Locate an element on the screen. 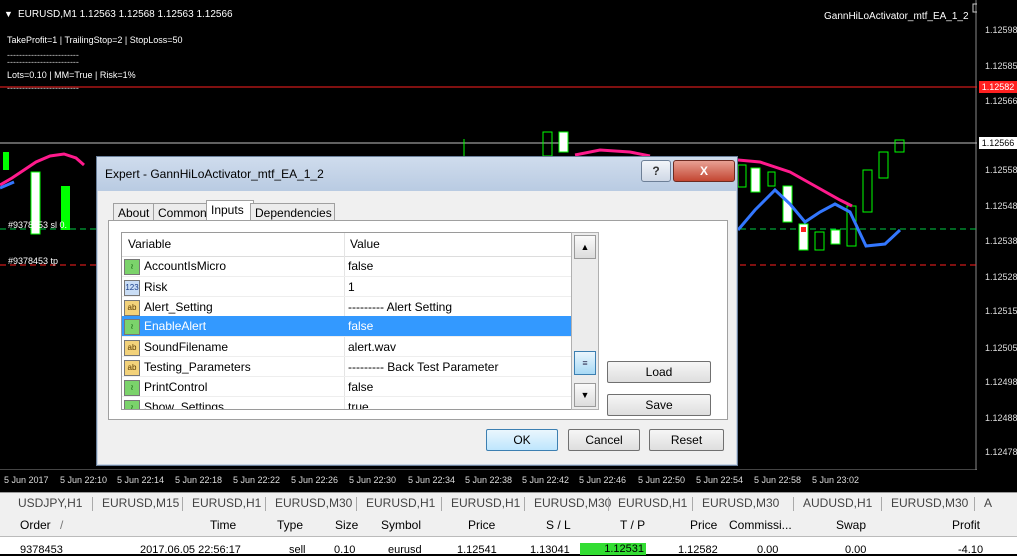 This screenshot has height=556, width=1017. col-profit: Profit is located at coordinates (966, 525).